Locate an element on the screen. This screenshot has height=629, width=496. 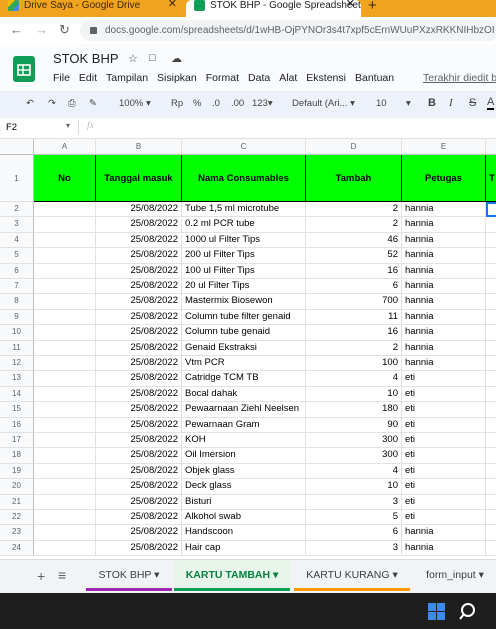
cell-name: Mastermix Biosewon is located at coordinates (244, 302).